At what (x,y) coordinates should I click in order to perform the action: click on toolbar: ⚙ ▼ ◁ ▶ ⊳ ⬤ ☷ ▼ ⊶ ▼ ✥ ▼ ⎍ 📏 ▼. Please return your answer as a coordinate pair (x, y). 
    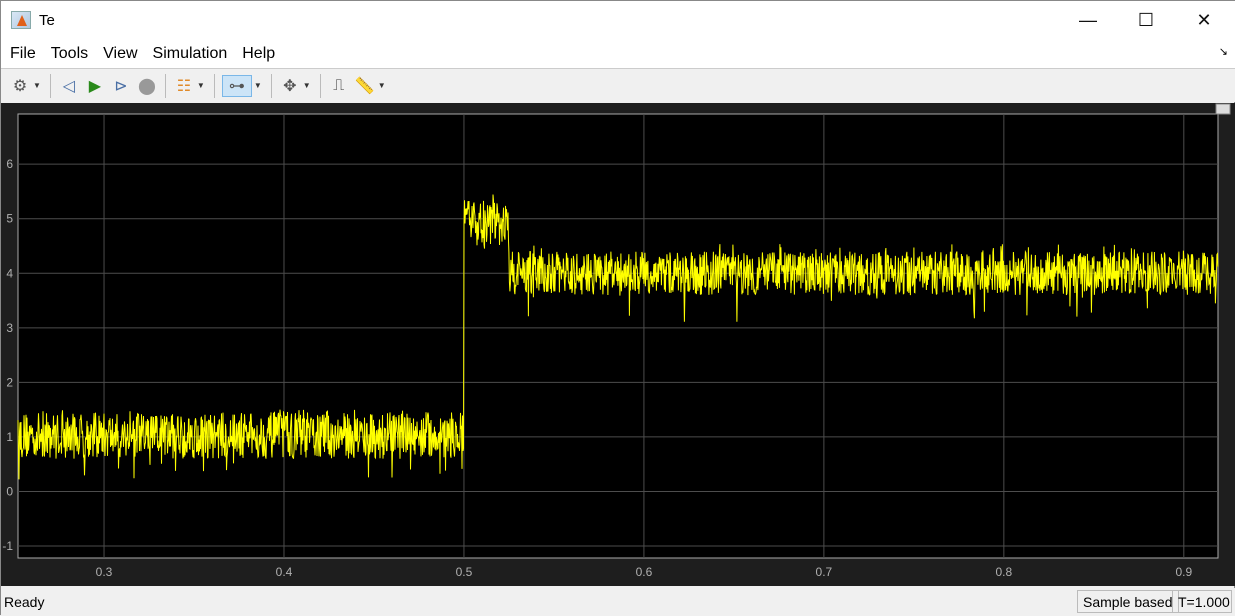
    Looking at the image, I should click on (618, 85).